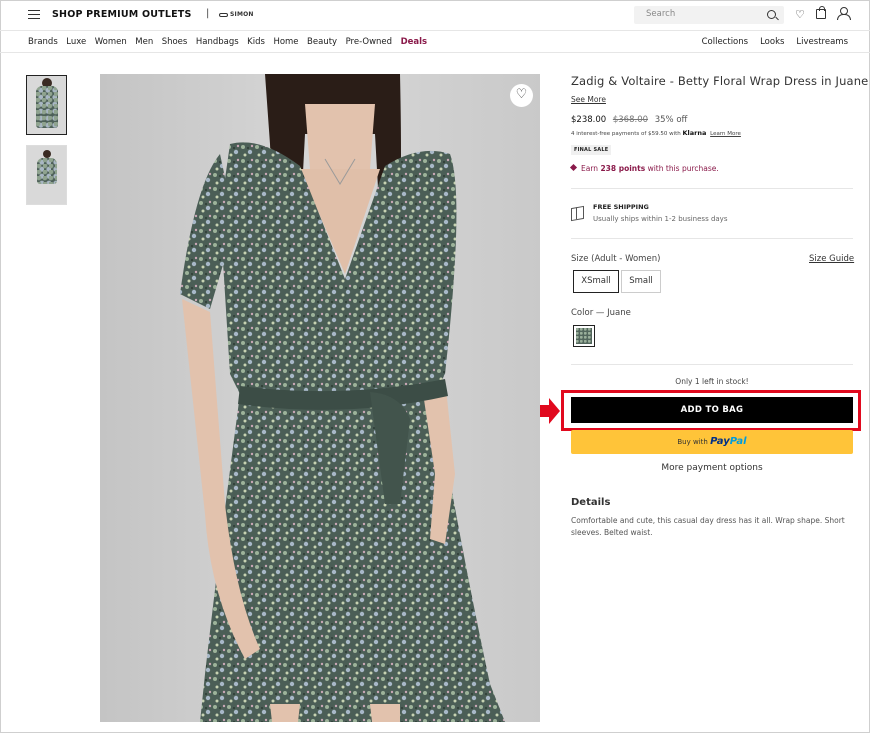  I want to click on points-suffix: with this purchase., so click(683, 168).